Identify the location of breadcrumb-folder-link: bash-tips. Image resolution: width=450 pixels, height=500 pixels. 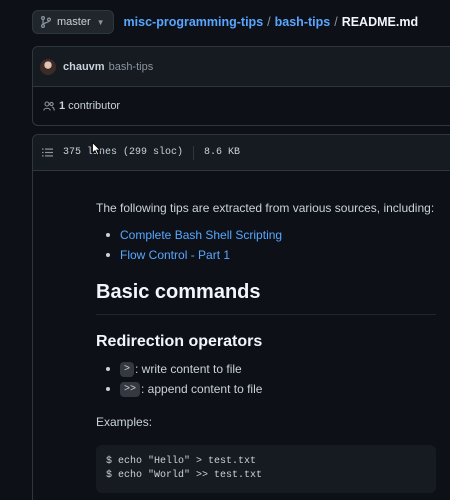
(303, 22).